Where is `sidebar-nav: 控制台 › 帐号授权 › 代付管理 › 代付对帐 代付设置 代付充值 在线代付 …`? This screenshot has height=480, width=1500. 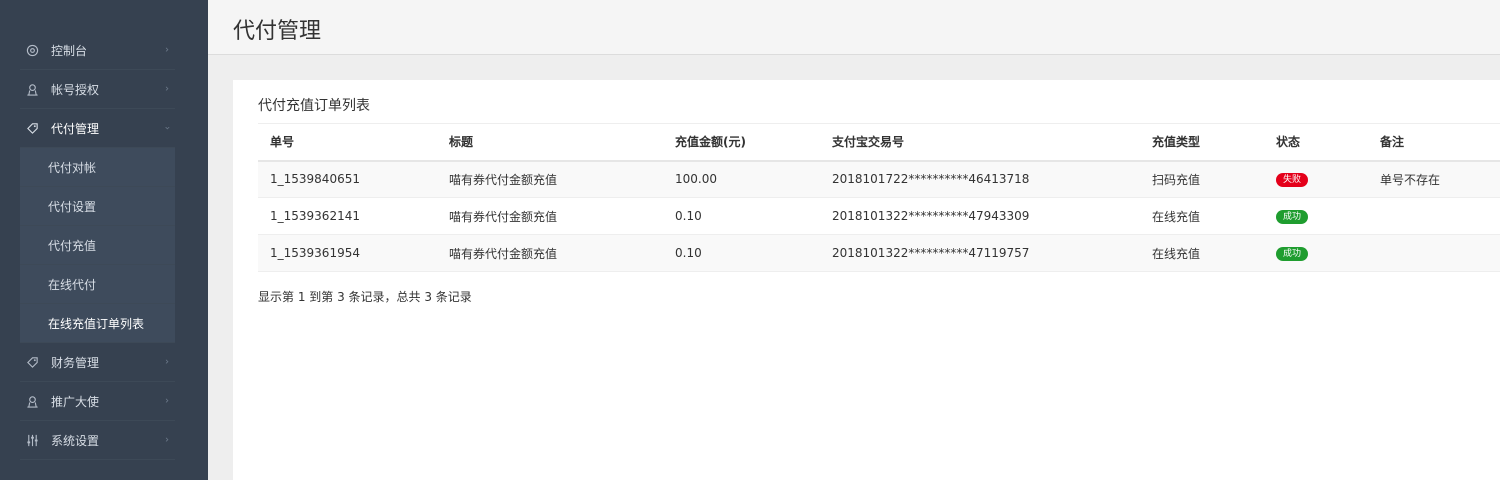 sidebar-nav: 控制台 › 帐号授权 › 代付管理 › 代付对帐 代付设置 代付充值 在线代付 … is located at coordinates (97, 245).